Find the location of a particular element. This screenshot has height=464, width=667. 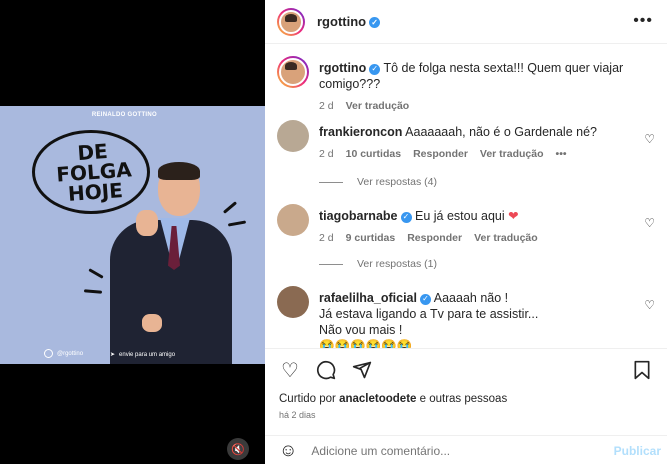

more-options-icon: ••• is located at coordinates (643, 21).